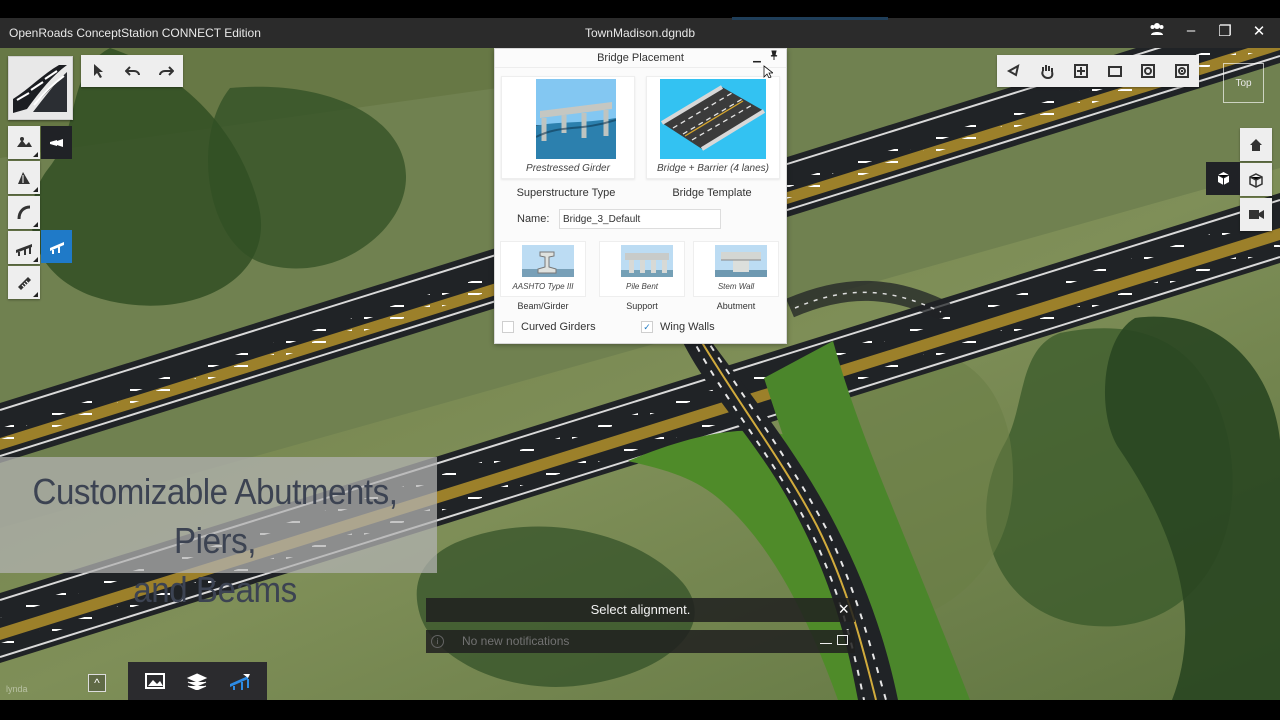  I want to click on bridge-flyout-button, so click(56, 246).